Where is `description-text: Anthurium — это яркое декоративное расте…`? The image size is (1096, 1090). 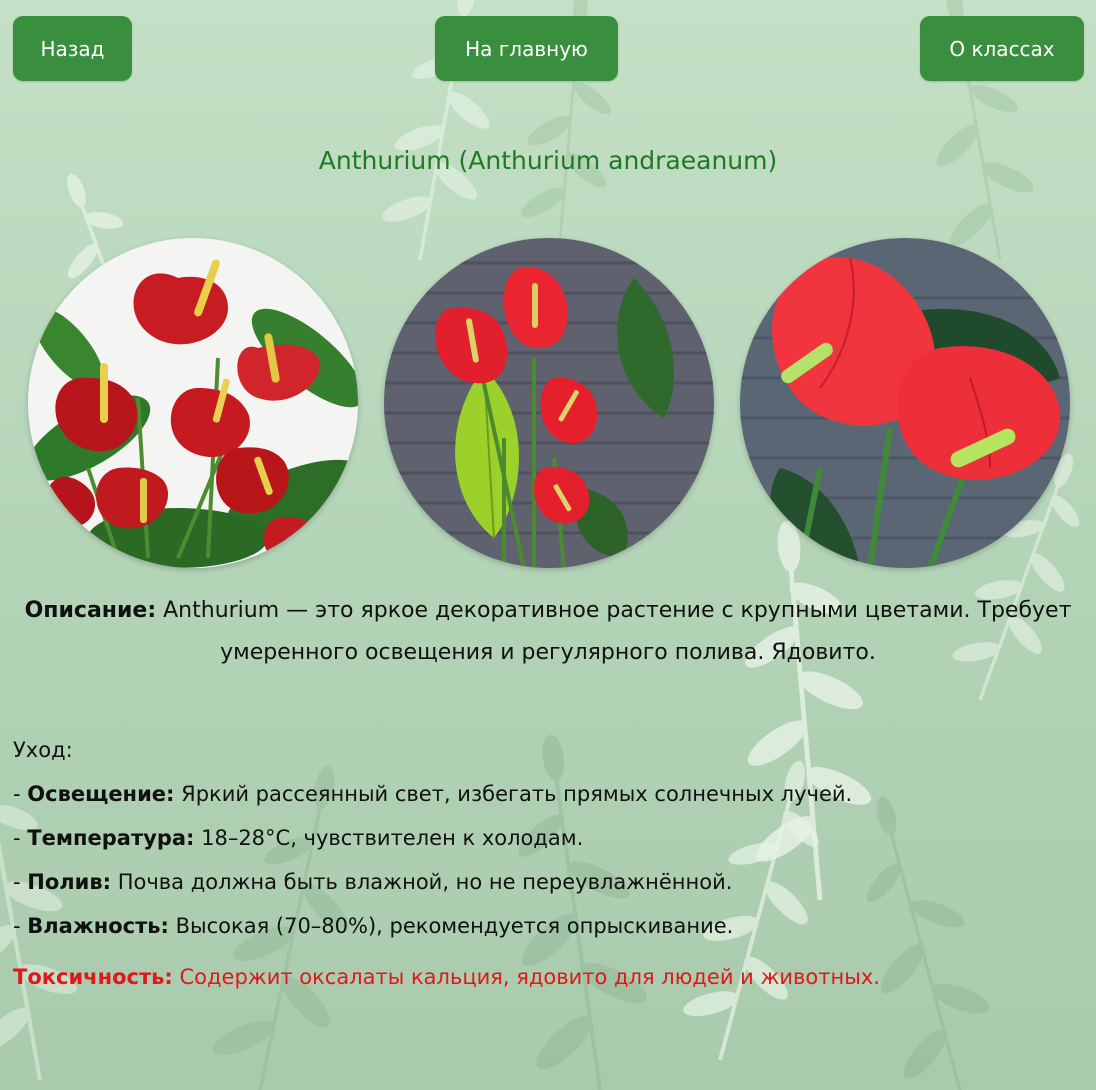 description-text: Anthurium — это яркое декоративное расте… is located at coordinates (614, 631).